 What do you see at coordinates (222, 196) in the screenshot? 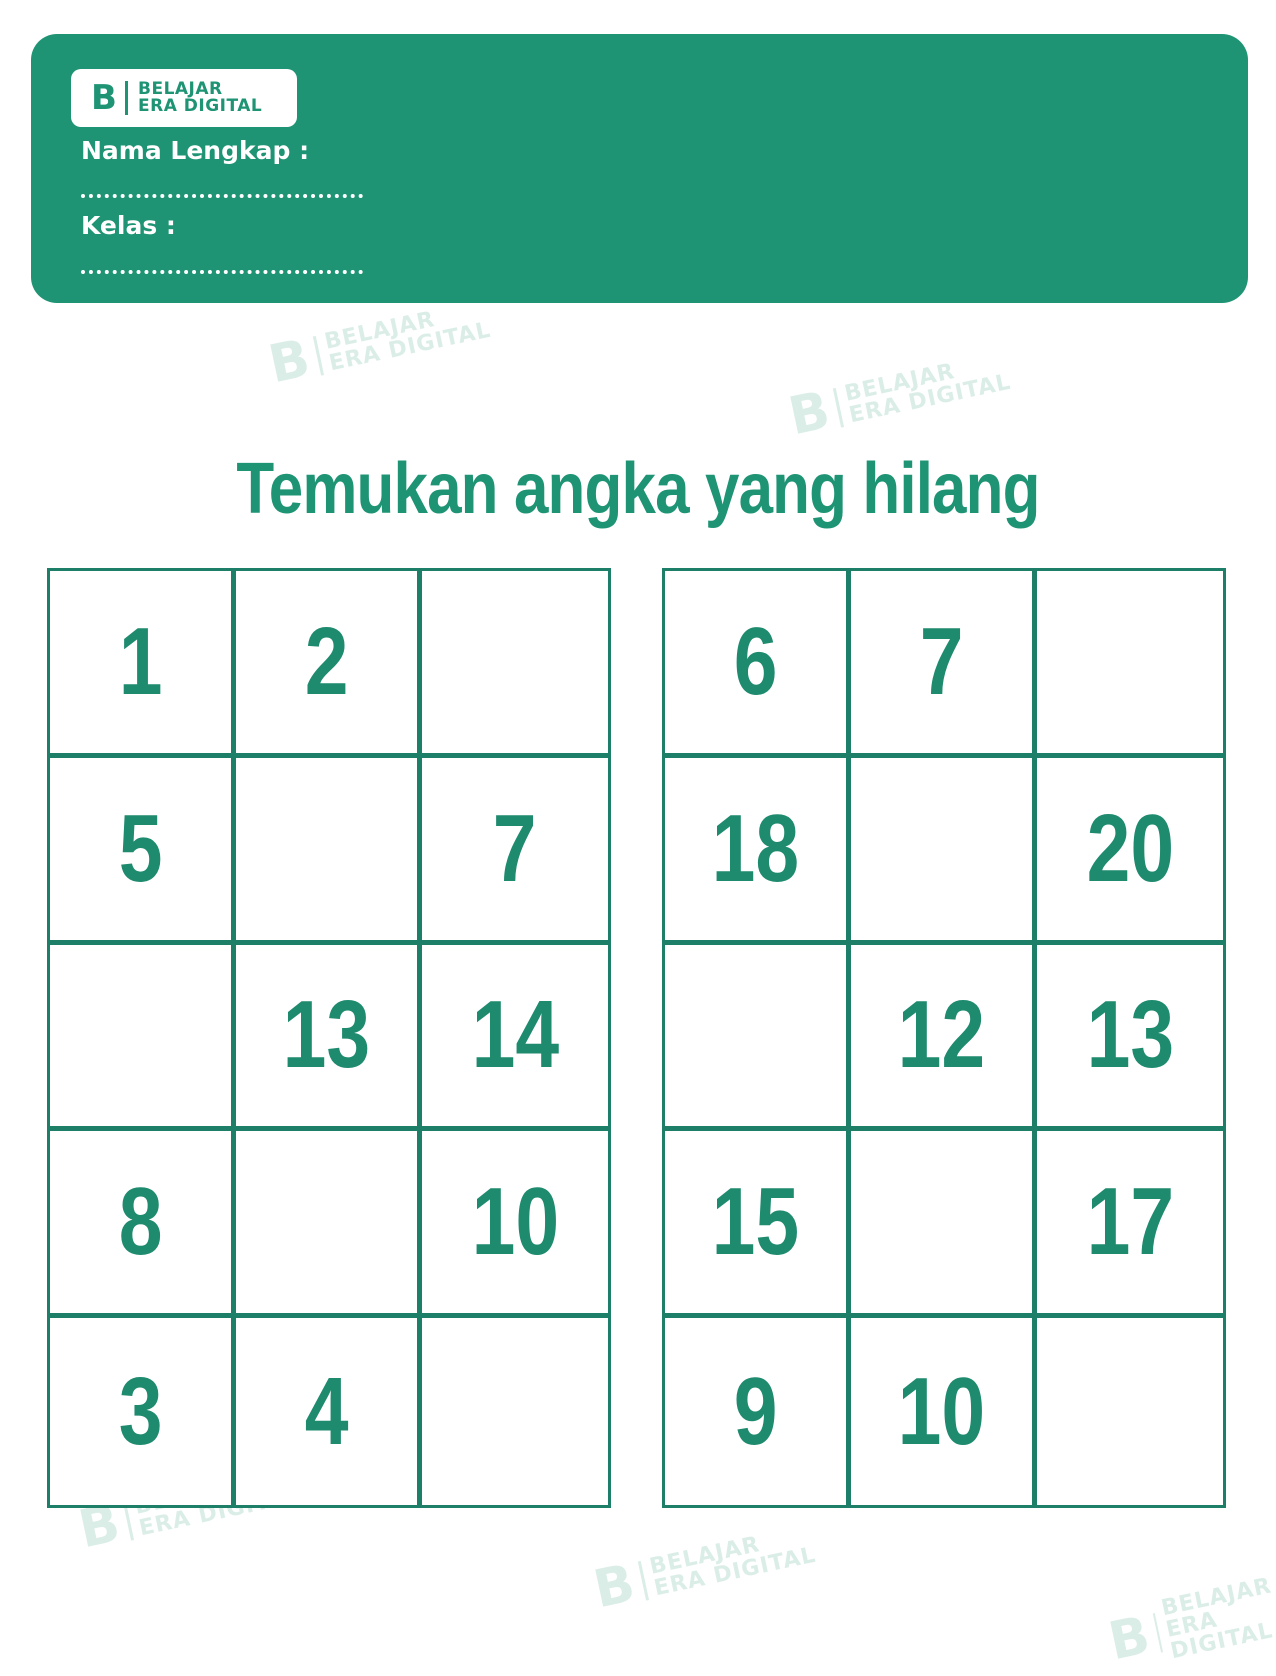
I see `name-field` at bounding box center [222, 196].